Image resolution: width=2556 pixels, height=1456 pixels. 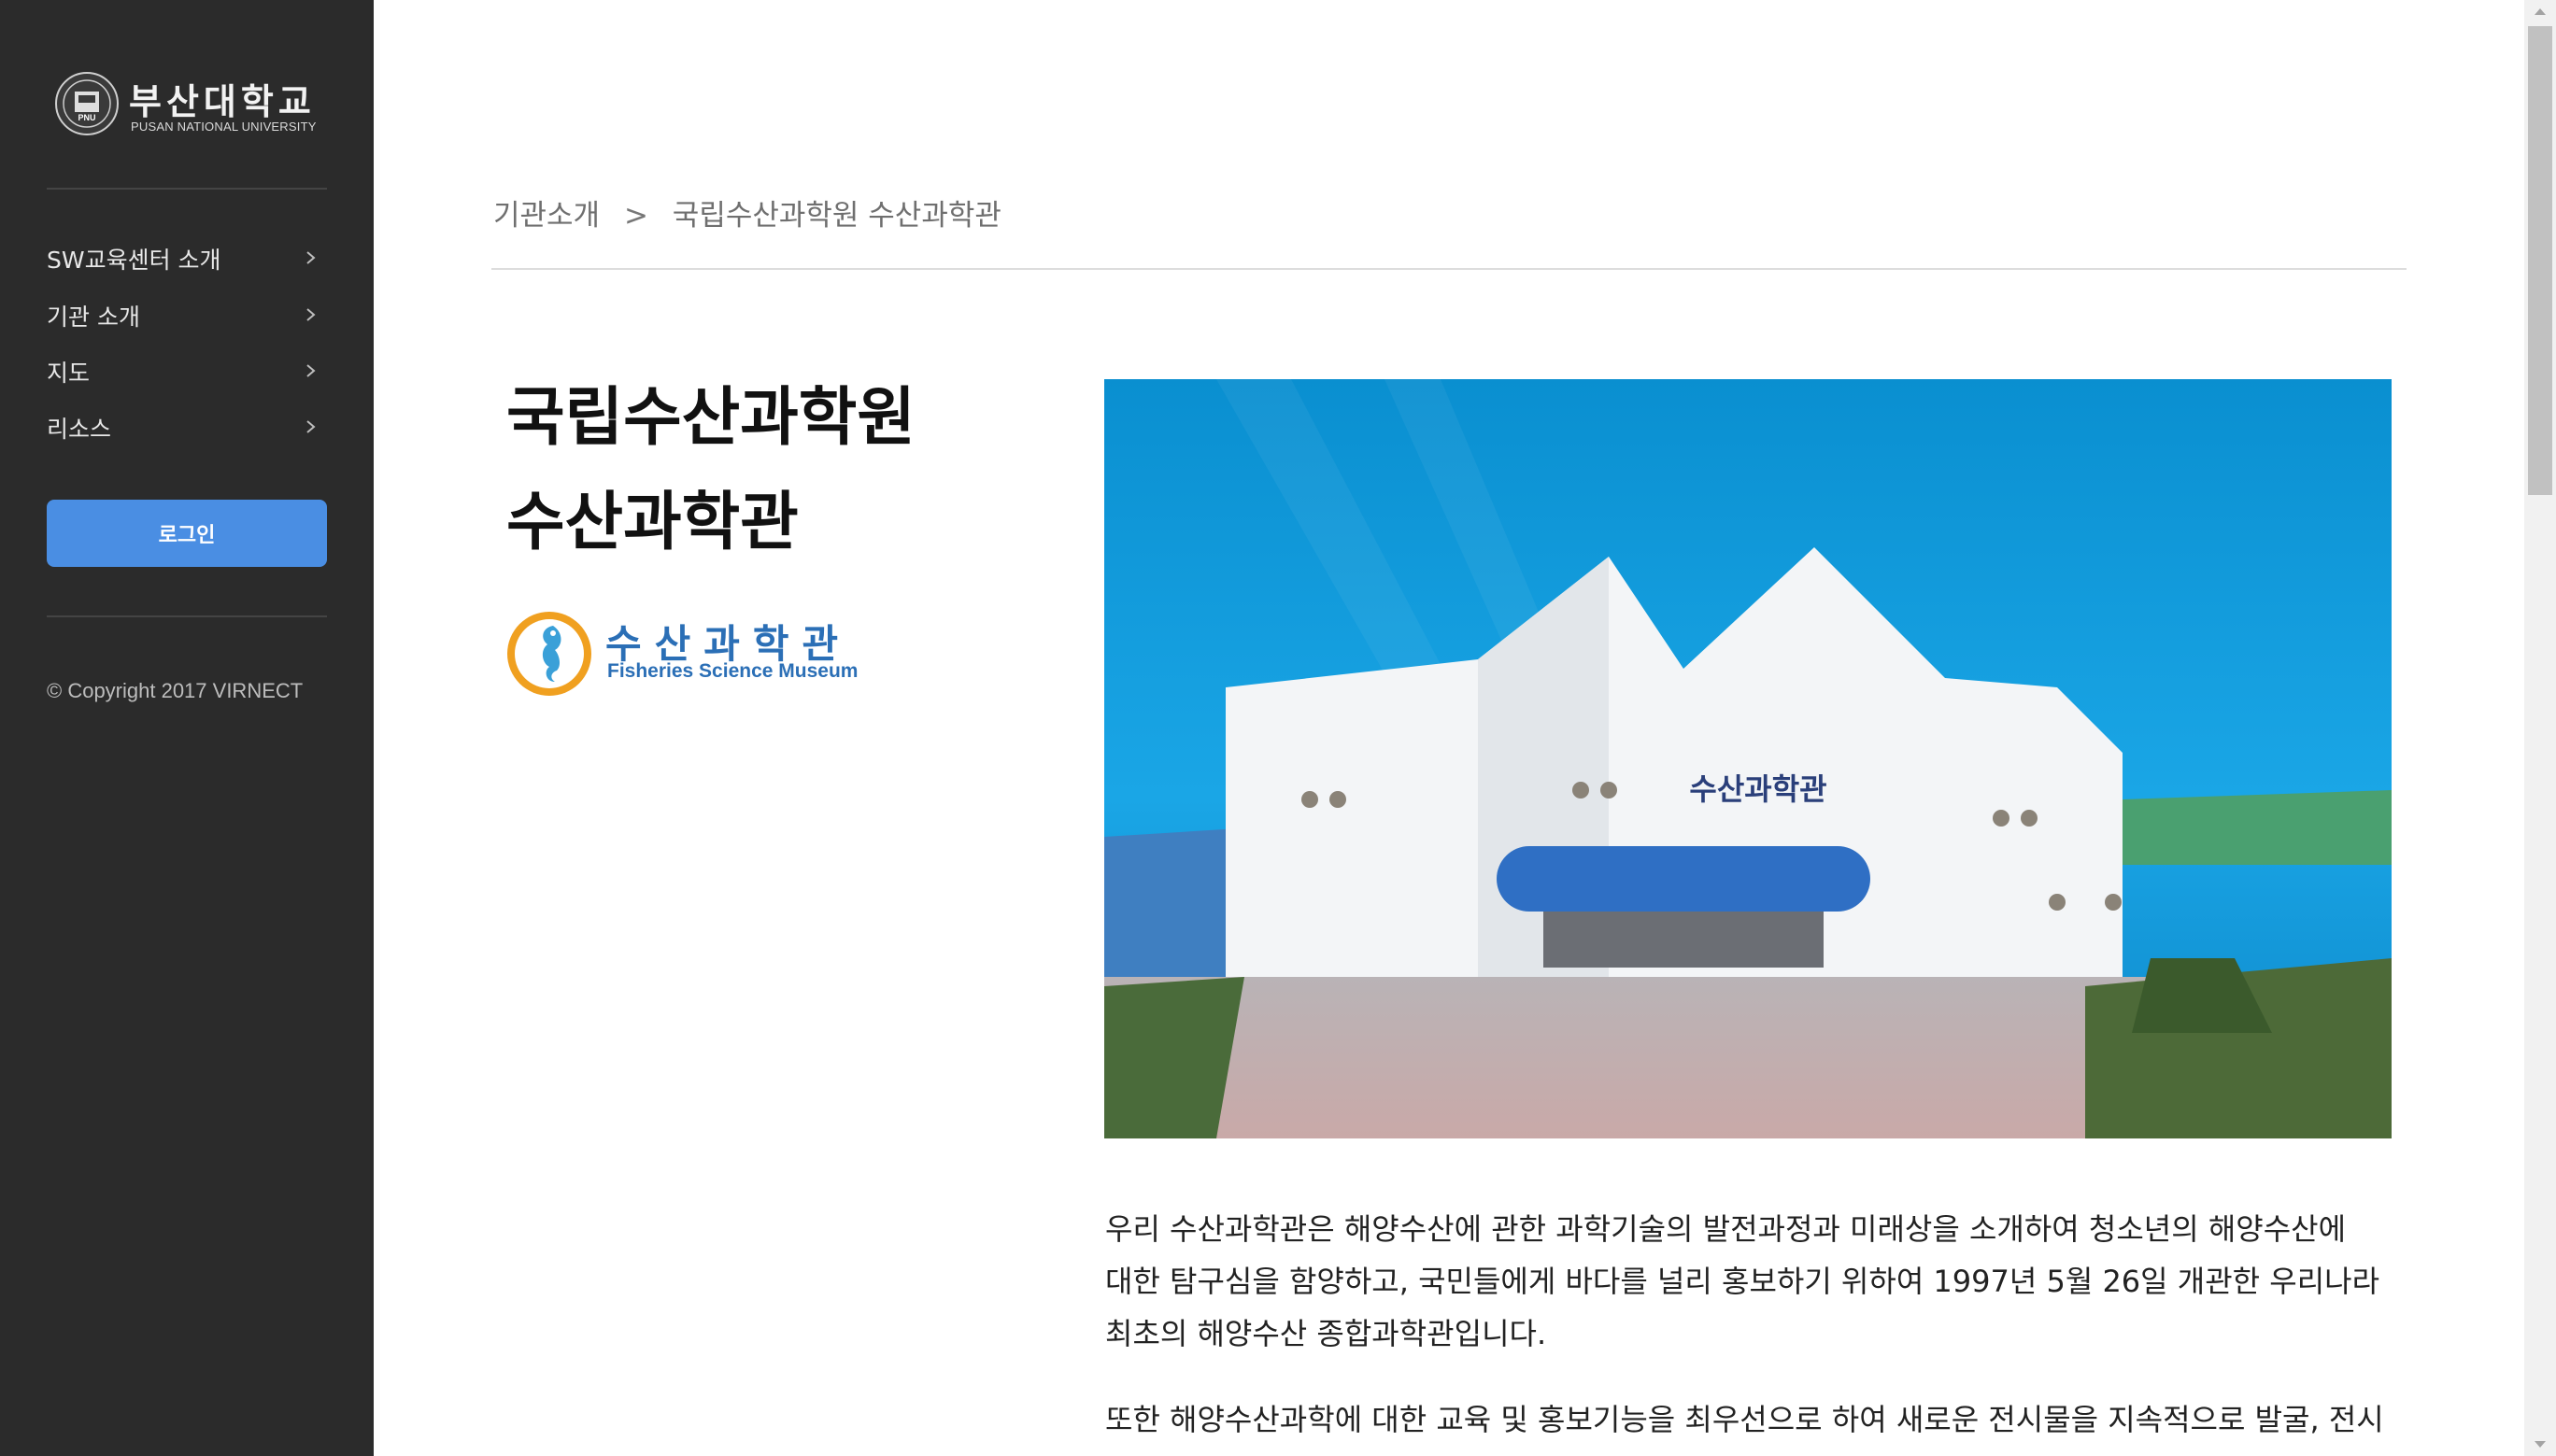 What do you see at coordinates (681, 654) in the screenshot?
I see `museum-logo: 수산과학관 Fisheries Science Museum` at bounding box center [681, 654].